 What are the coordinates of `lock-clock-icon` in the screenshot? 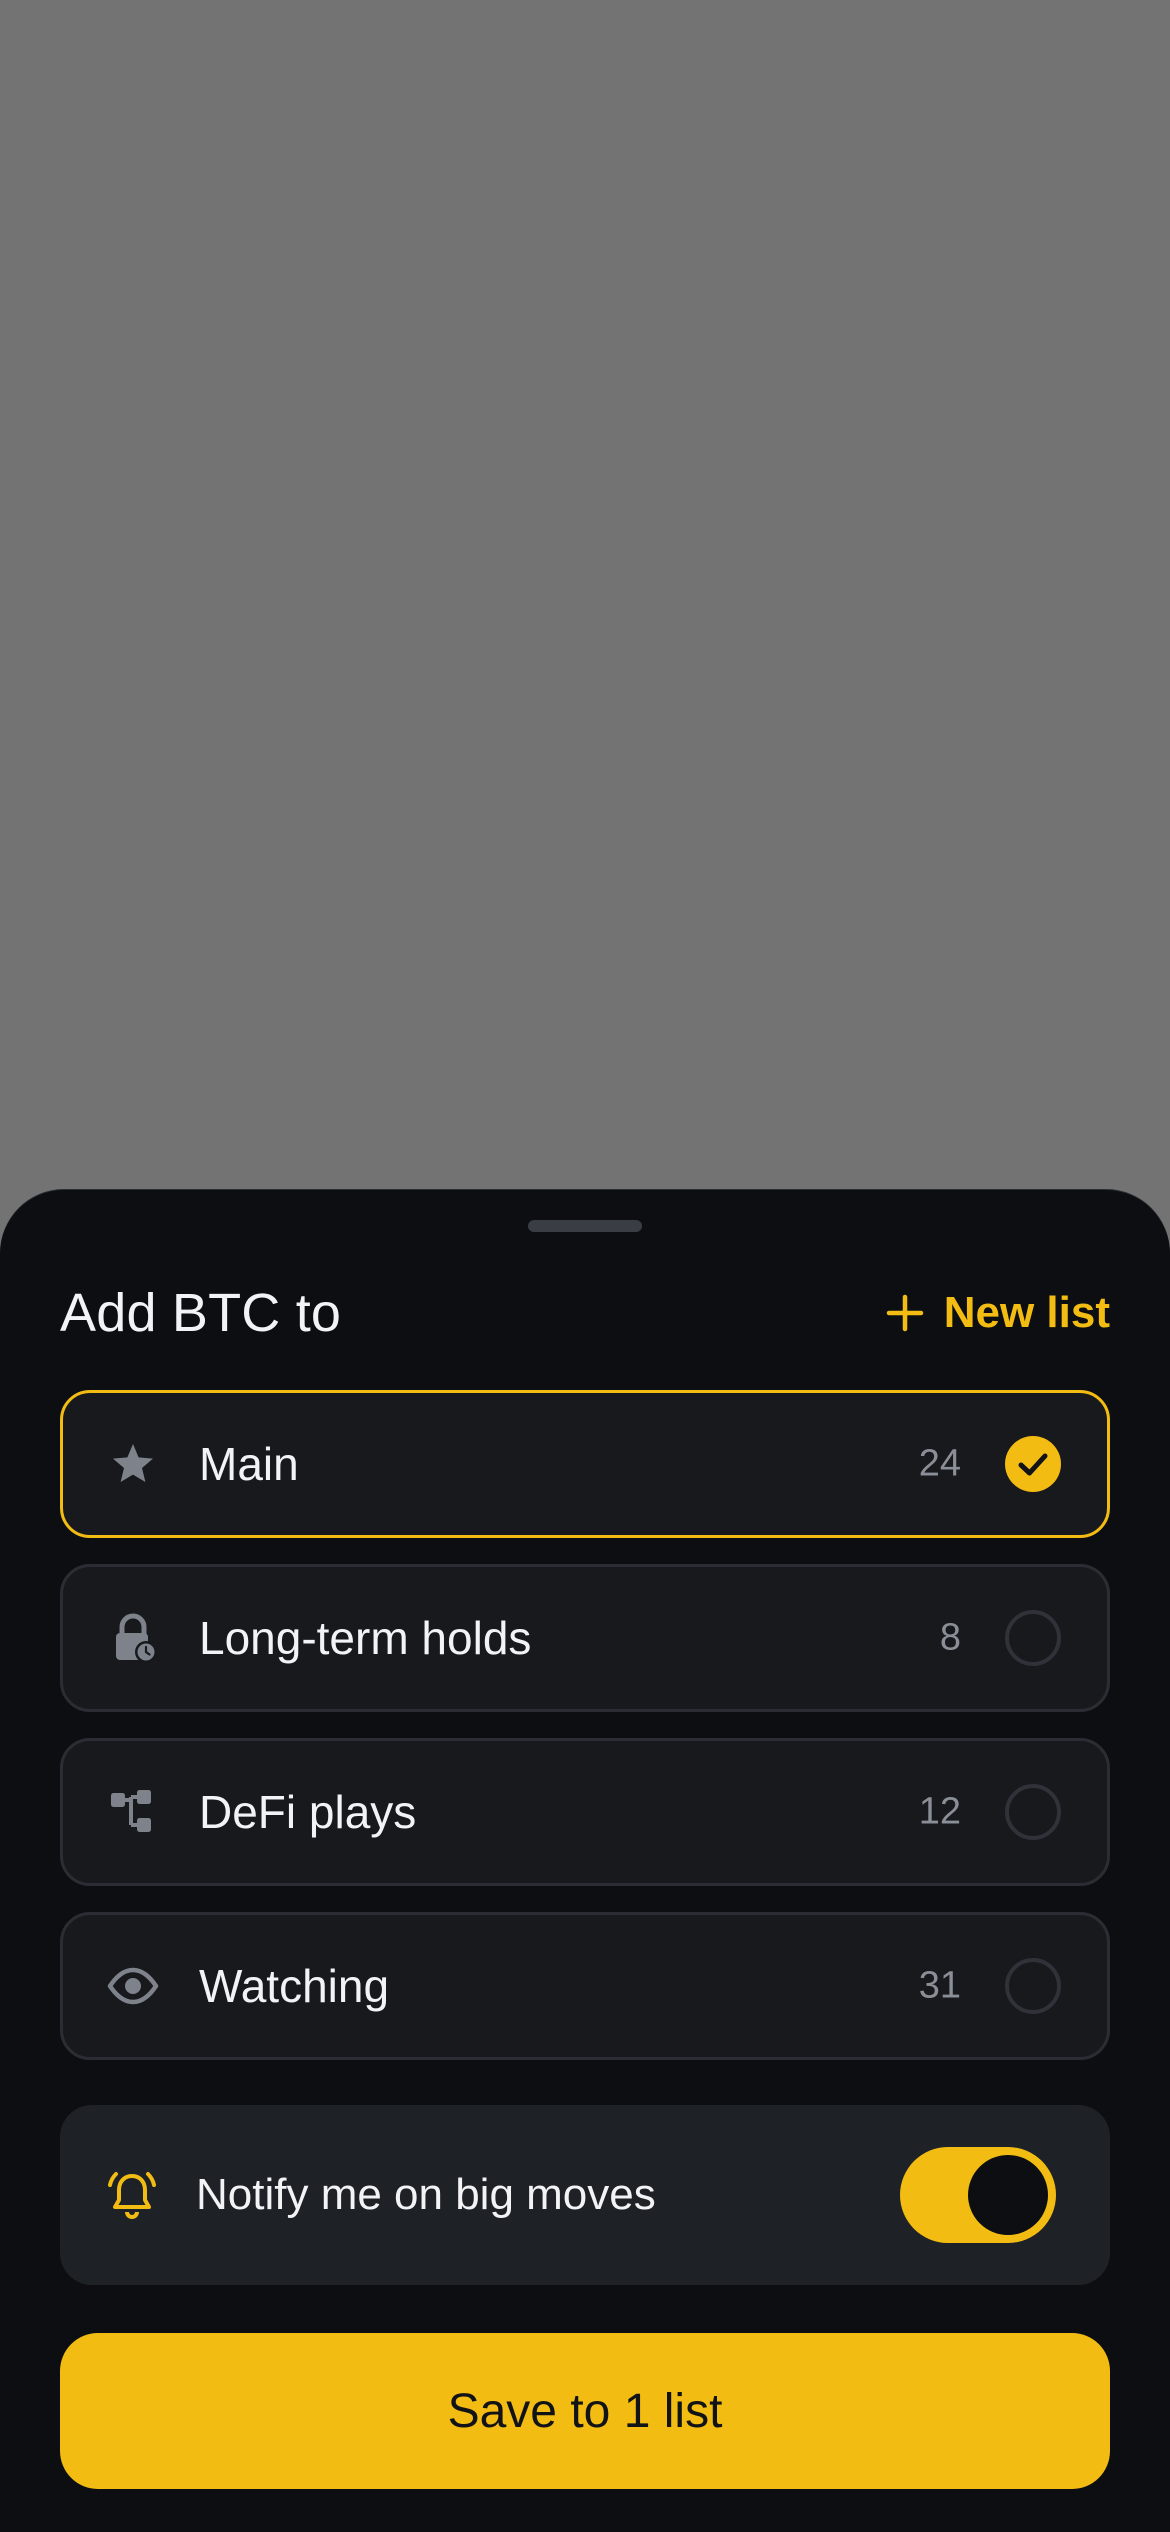 It's located at (136, 1638).